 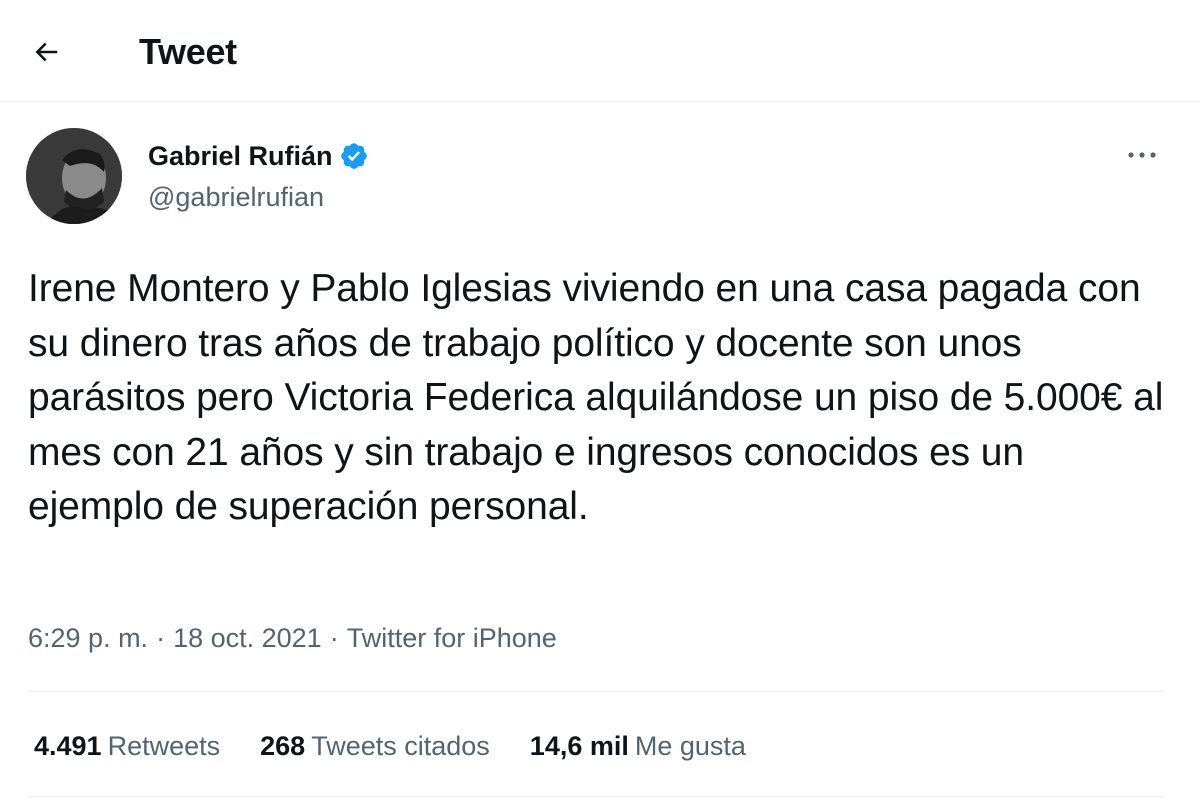 I want to click on quote-tweets-stat: 268 Tweets citados, so click(x=375, y=746).